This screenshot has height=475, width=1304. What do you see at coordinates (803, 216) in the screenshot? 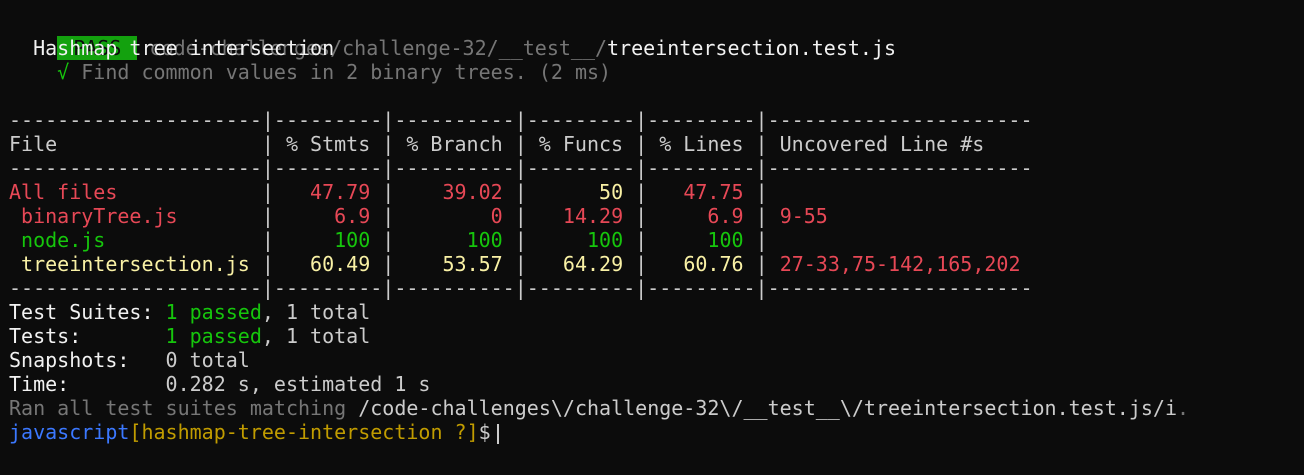
I see `coverage-cell-uncovered: 9-55` at bounding box center [803, 216].